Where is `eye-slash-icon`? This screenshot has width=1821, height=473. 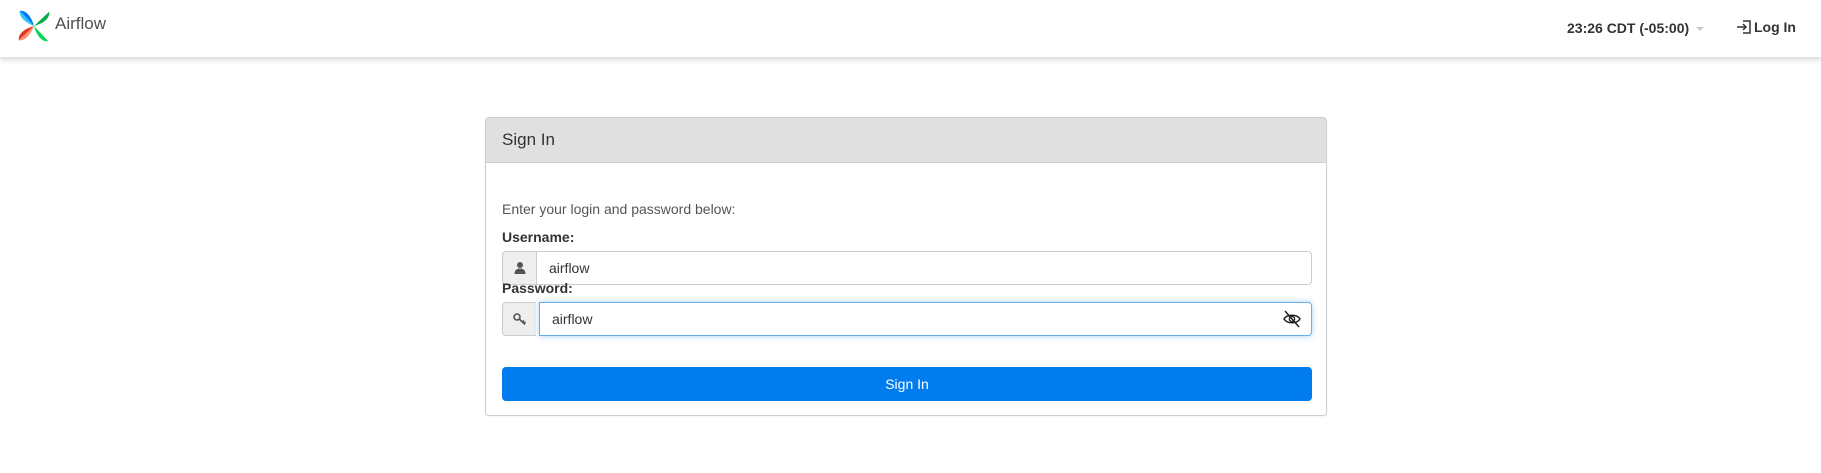 eye-slash-icon is located at coordinates (1292, 319).